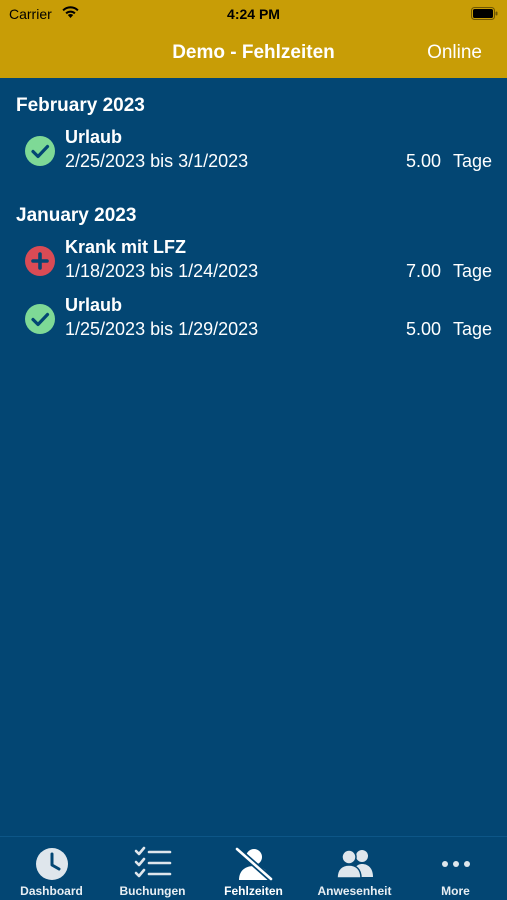 The height and width of the screenshot is (900, 507). What do you see at coordinates (152, 862) in the screenshot?
I see `checklist-icon` at bounding box center [152, 862].